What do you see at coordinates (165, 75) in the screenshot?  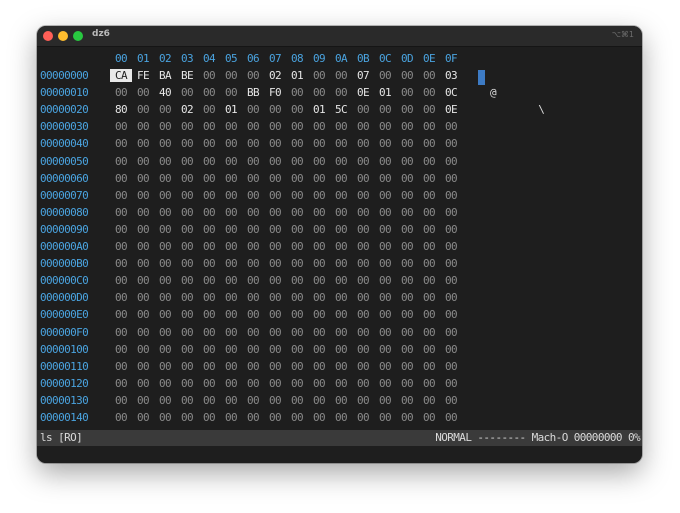 I see `byte-cell: BA` at bounding box center [165, 75].